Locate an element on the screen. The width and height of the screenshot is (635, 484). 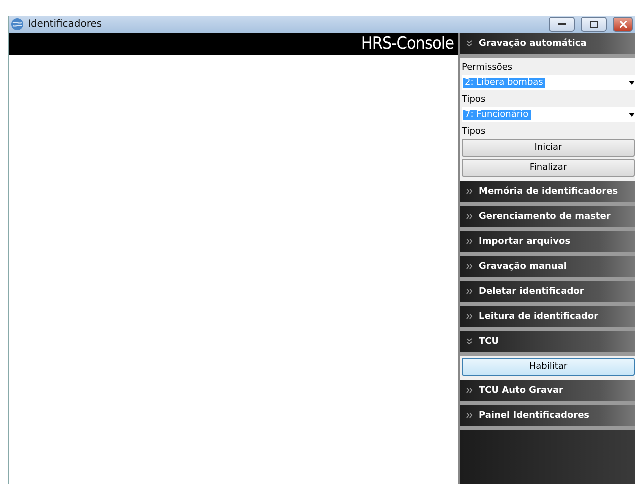
section-header: Memória de identificadores is located at coordinates (547, 193).